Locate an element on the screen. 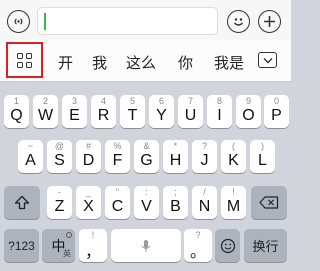 The width and height of the screenshot is (320, 271). key-h: * H is located at coordinates (175, 156).